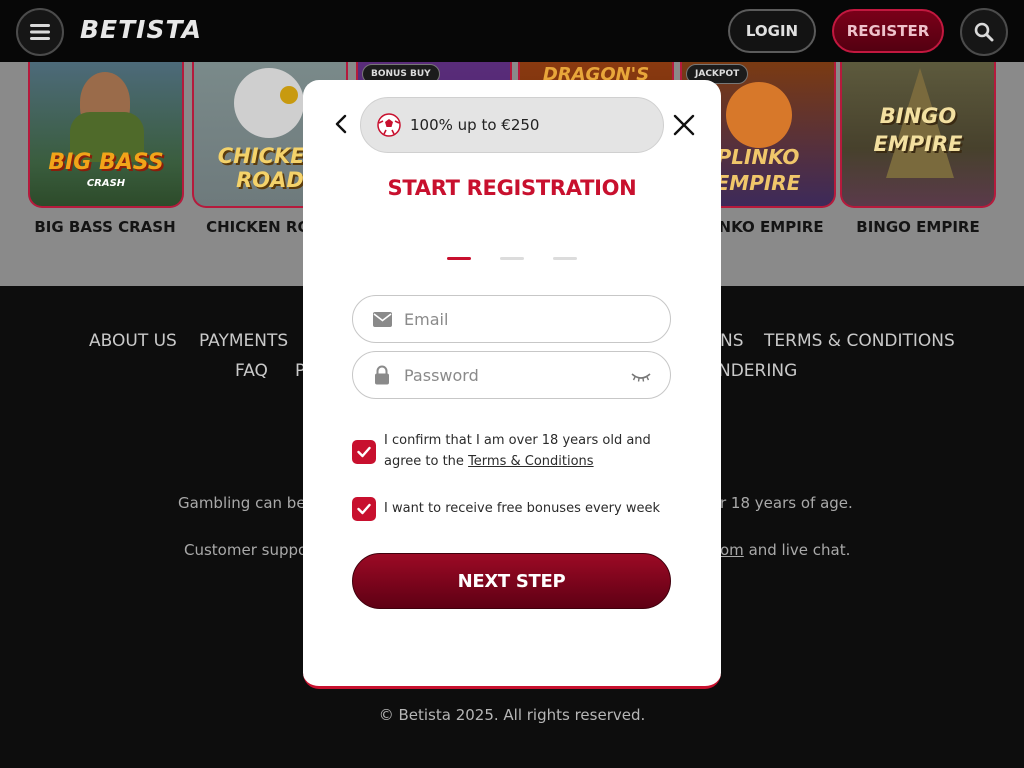 Image resolution: width=1024 pixels, height=768 pixels. What do you see at coordinates (106, 162) in the screenshot?
I see `tile-art-text: BIG BASS` at bounding box center [106, 162].